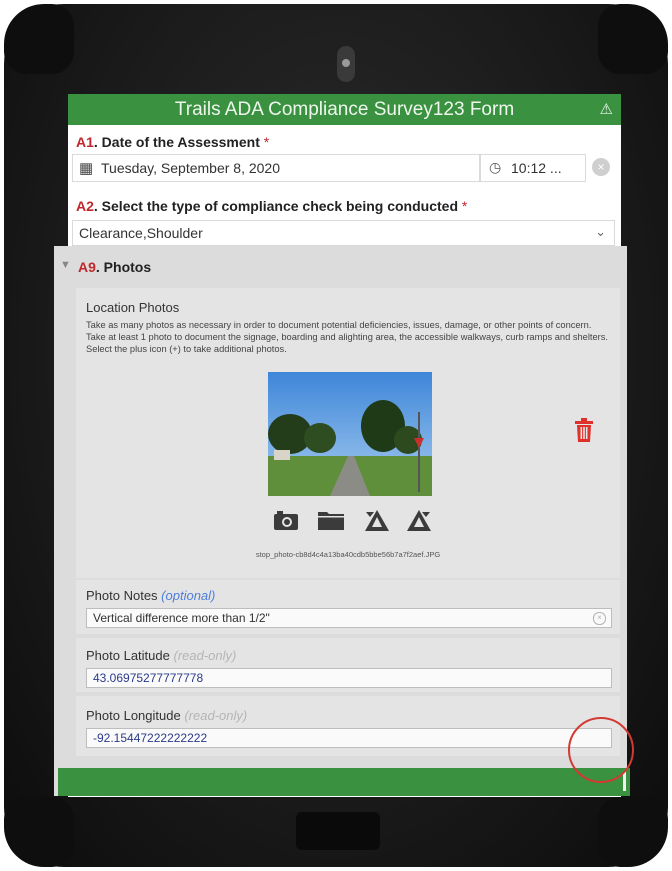 This screenshot has height=871, width=672. Describe the element at coordinates (349, 738) in the screenshot. I see `photo-longitude-field: -92.15447222222222` at that location.